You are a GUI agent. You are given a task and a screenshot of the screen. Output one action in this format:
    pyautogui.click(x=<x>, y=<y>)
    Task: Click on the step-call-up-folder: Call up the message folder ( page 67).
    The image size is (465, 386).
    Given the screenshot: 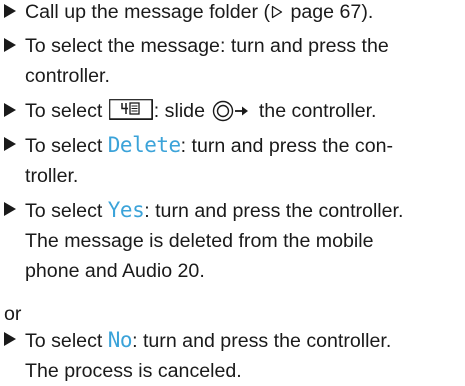 What is the action you would take?
    pyautogui.click(x=233, y=13)
    